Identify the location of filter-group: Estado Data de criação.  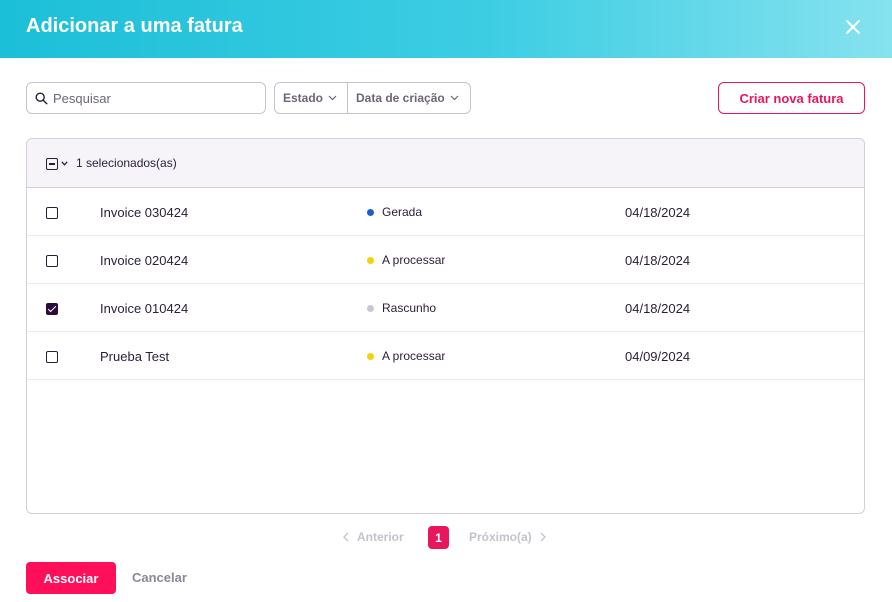
(372, 98).